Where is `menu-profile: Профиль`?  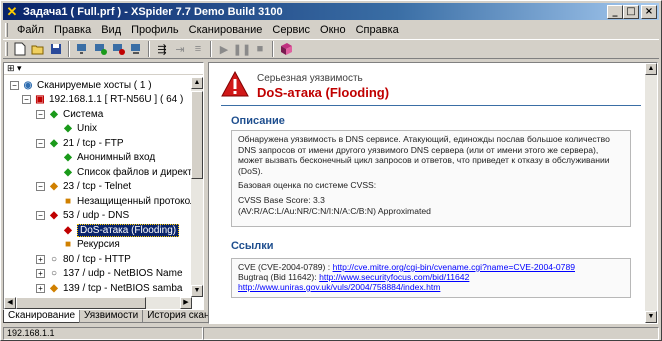
menu-profile: Профиль is located at coordinates (155, 30).